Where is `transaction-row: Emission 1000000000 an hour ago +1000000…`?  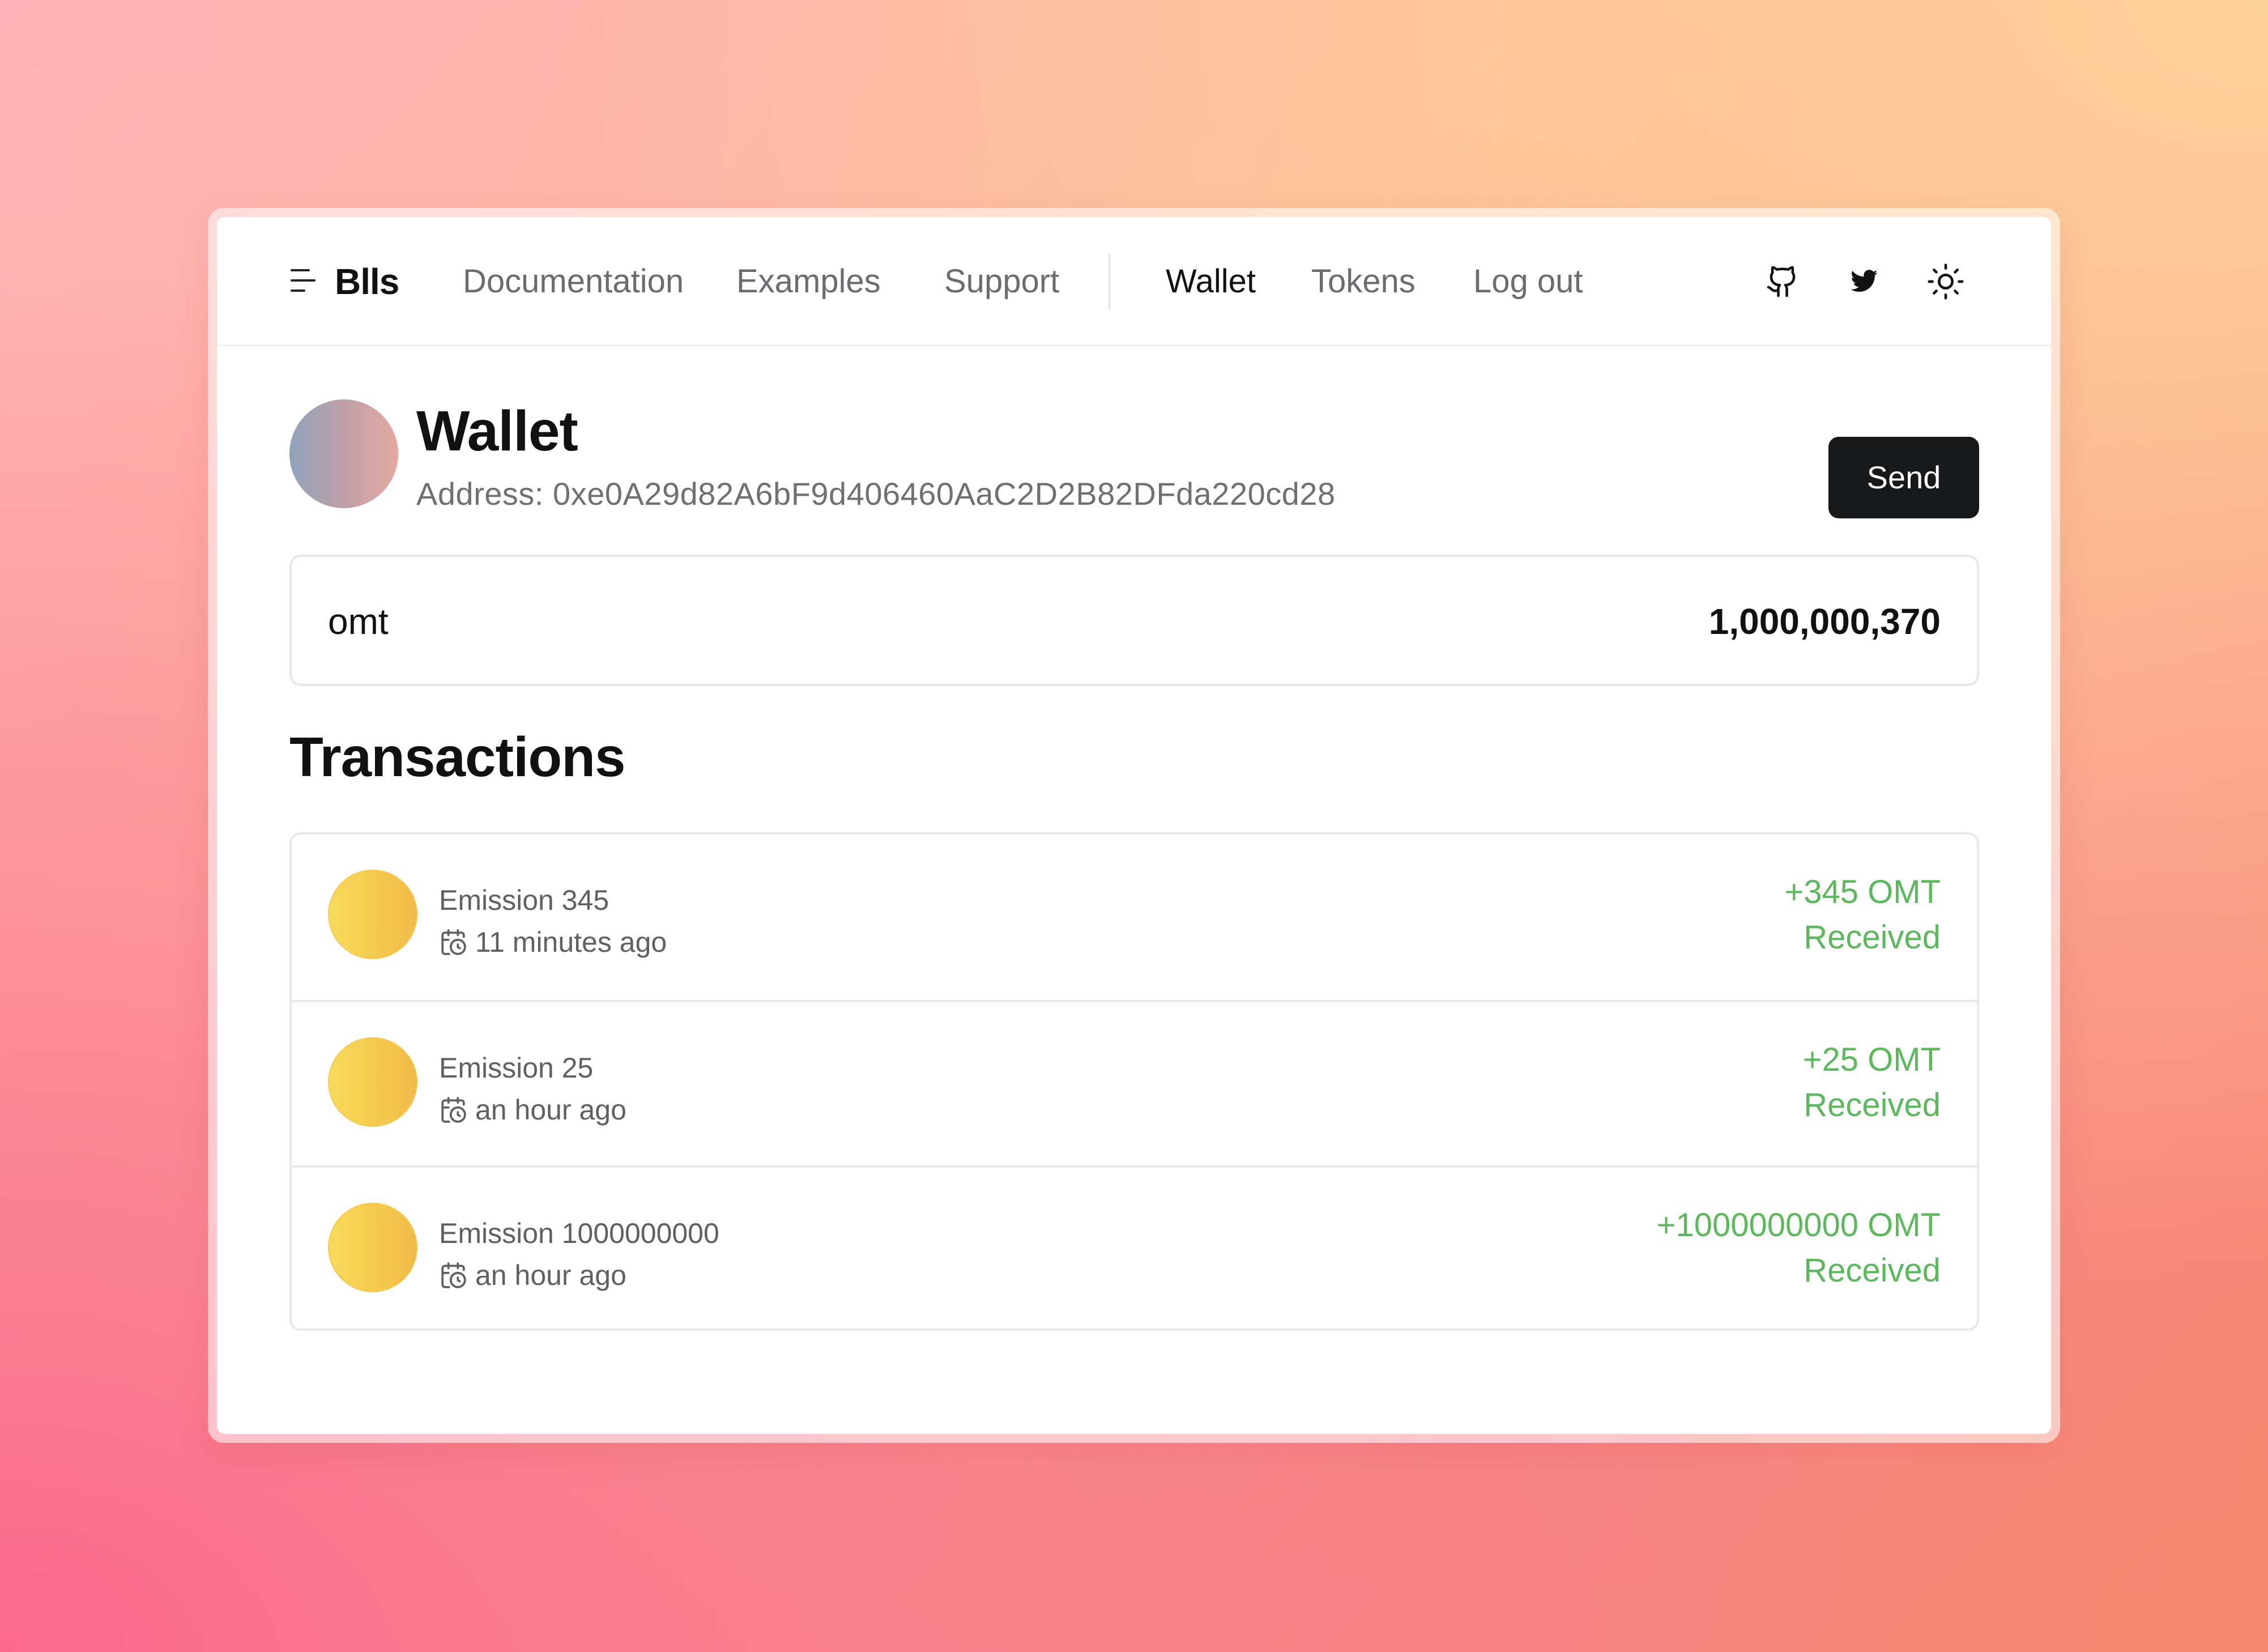
transaction-row: Emission 1000000000 an hour ago +1000000… is located at coordinates (1135, 1247).